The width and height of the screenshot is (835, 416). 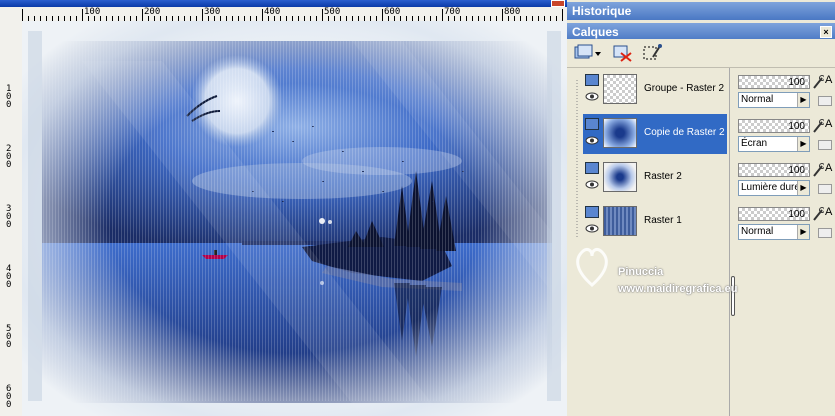 What do you see at coordinates (512, 12) in the screenshot?
I see `ruler-top-label: 800` at bounding box center [512, 12].